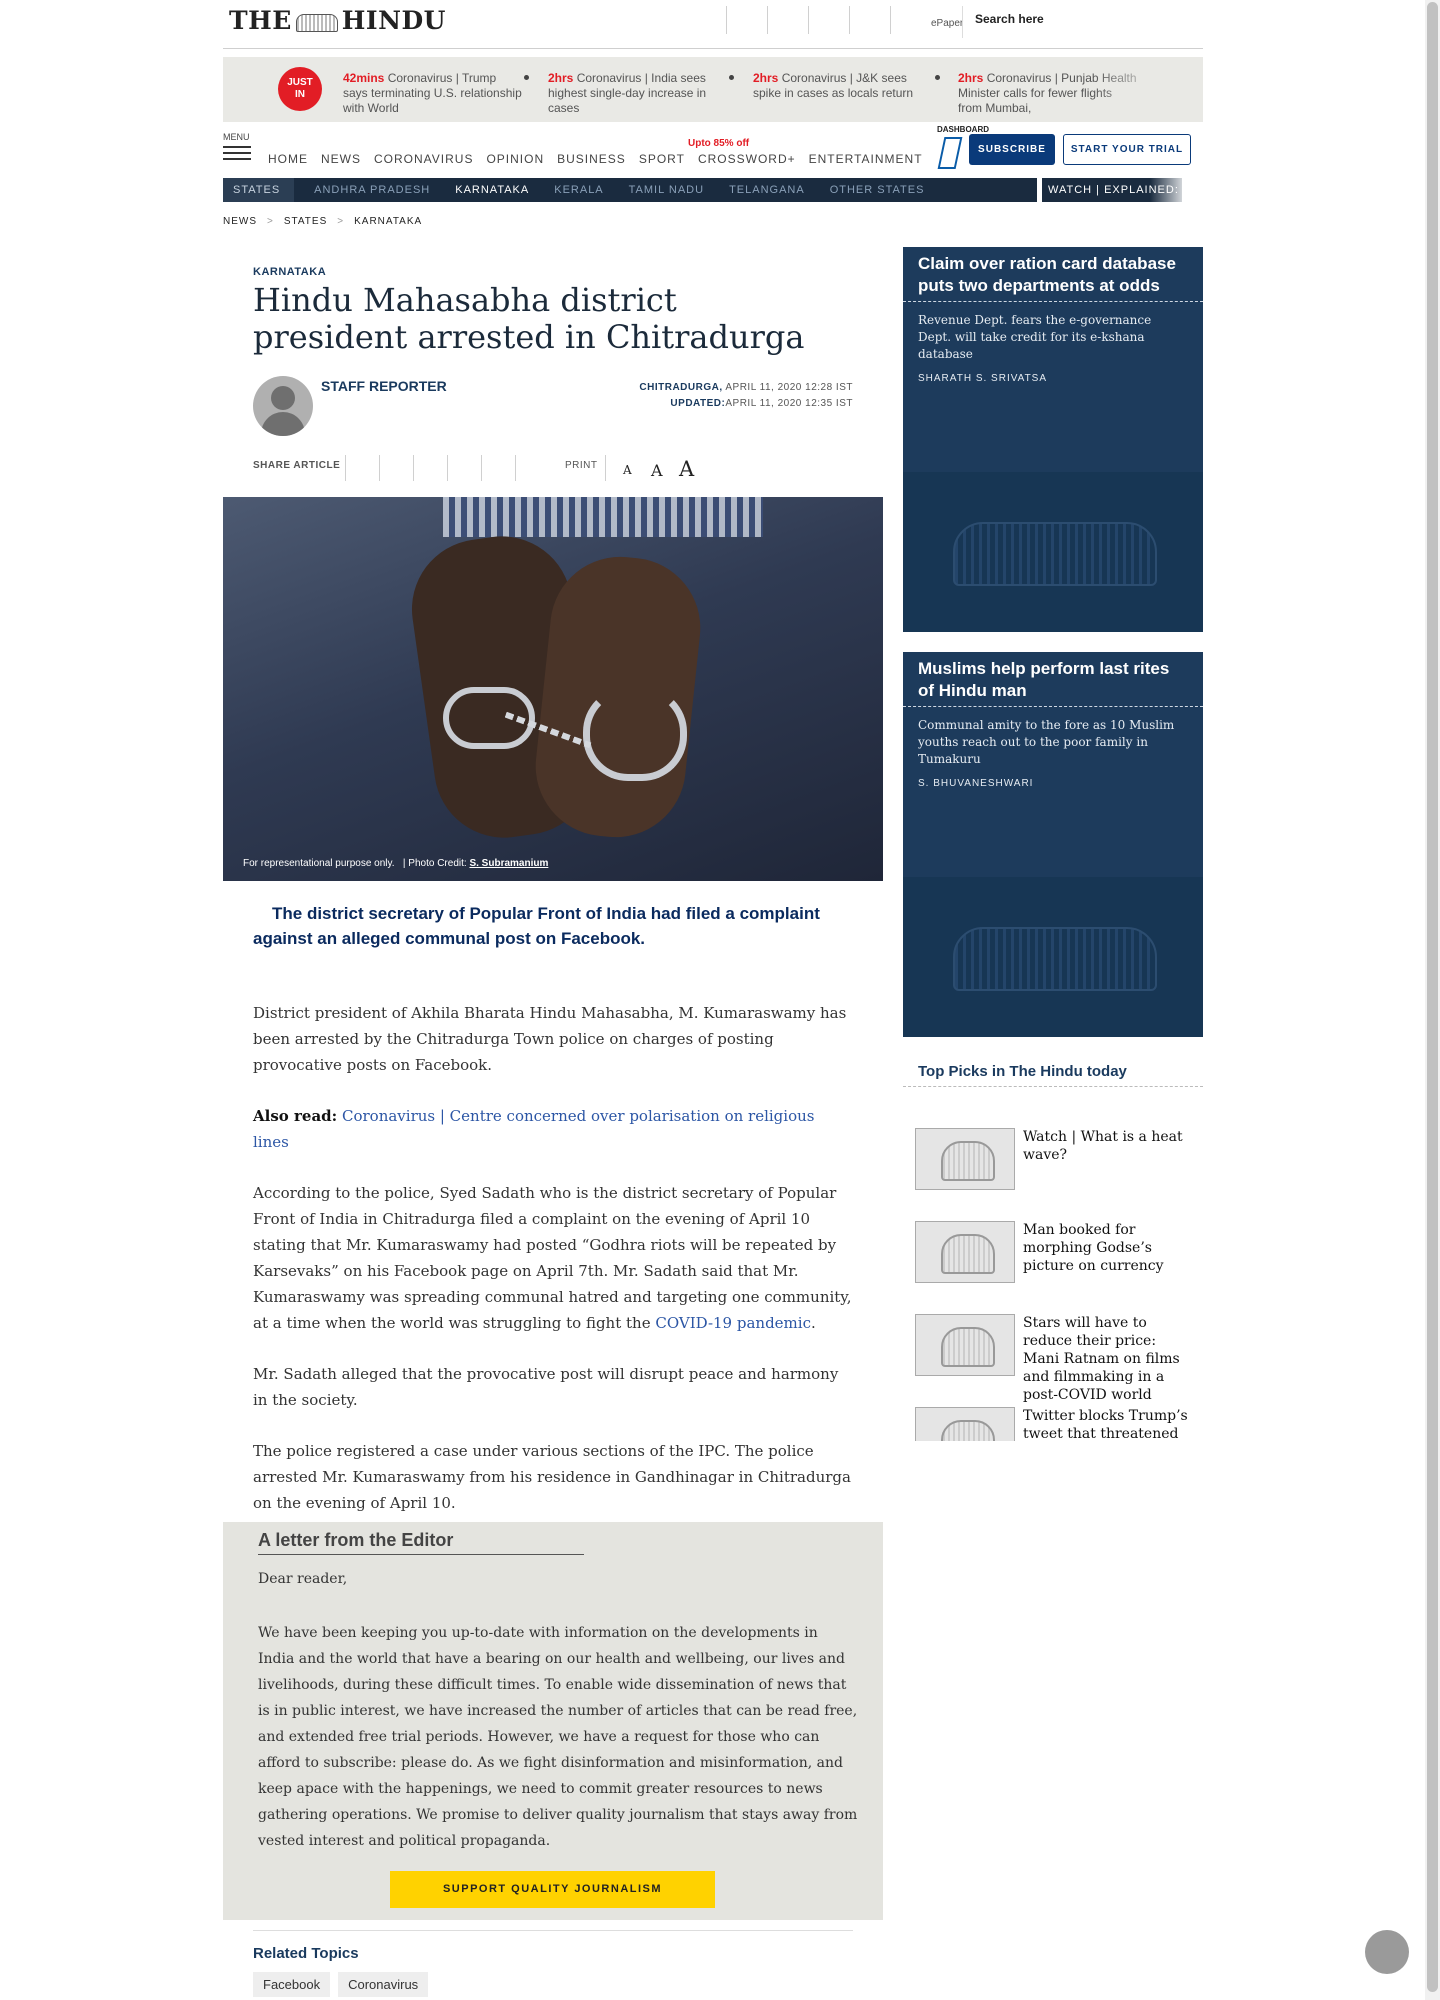 This screenshot has height=2000, width=1440. Describe the element at coordinates (383, 1984) in the screenshot. I see `topic-tag: Coronavirus` at that location.